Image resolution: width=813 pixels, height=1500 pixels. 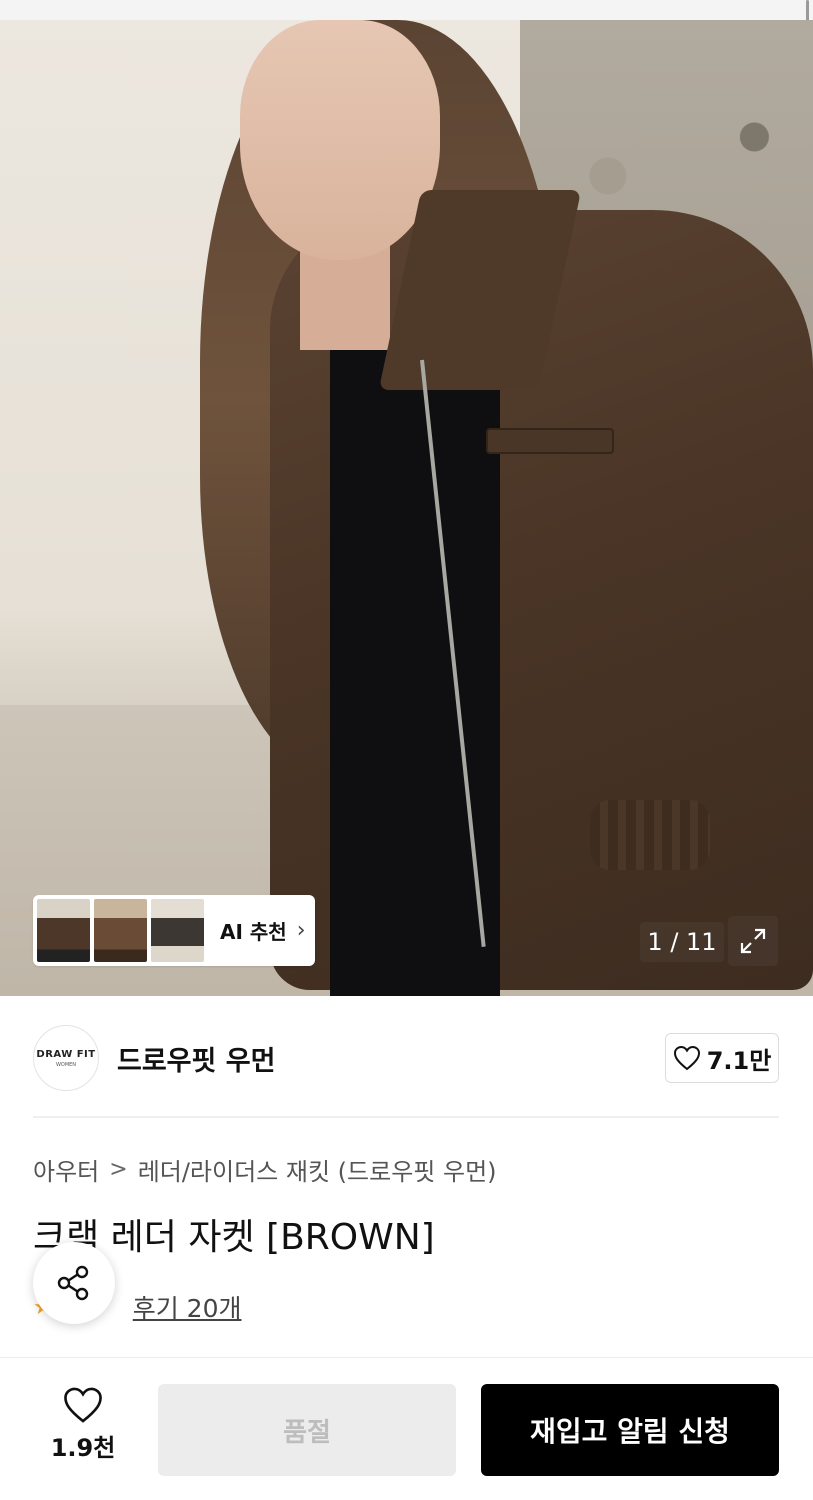 I want to click on image-counter: 1 / 11, so click(x=682, y=942).